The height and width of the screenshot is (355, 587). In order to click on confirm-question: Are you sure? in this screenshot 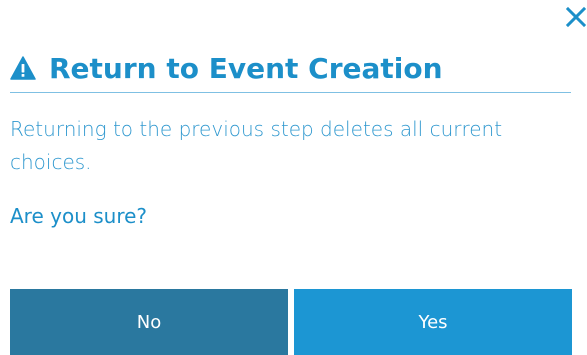, I will do `click(79, 216)`.